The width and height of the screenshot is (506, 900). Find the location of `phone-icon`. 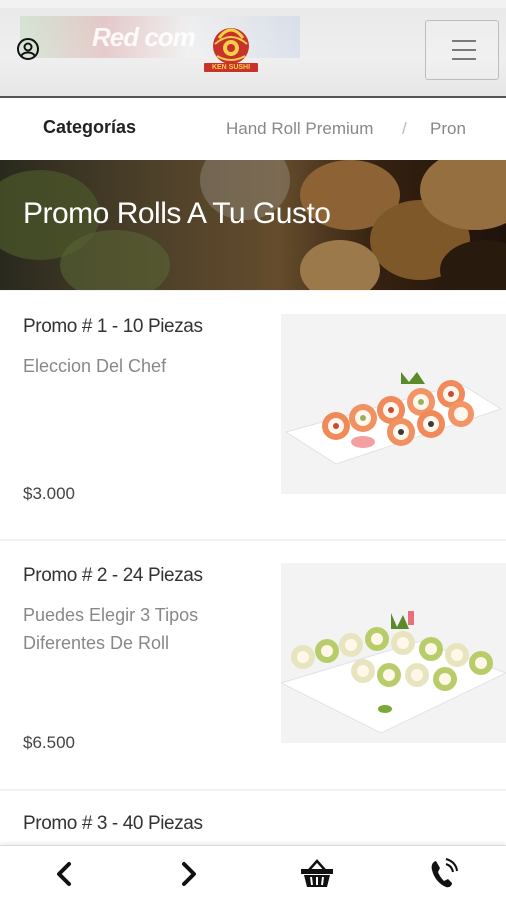

phone-icon is located at coordinates (442, 874).